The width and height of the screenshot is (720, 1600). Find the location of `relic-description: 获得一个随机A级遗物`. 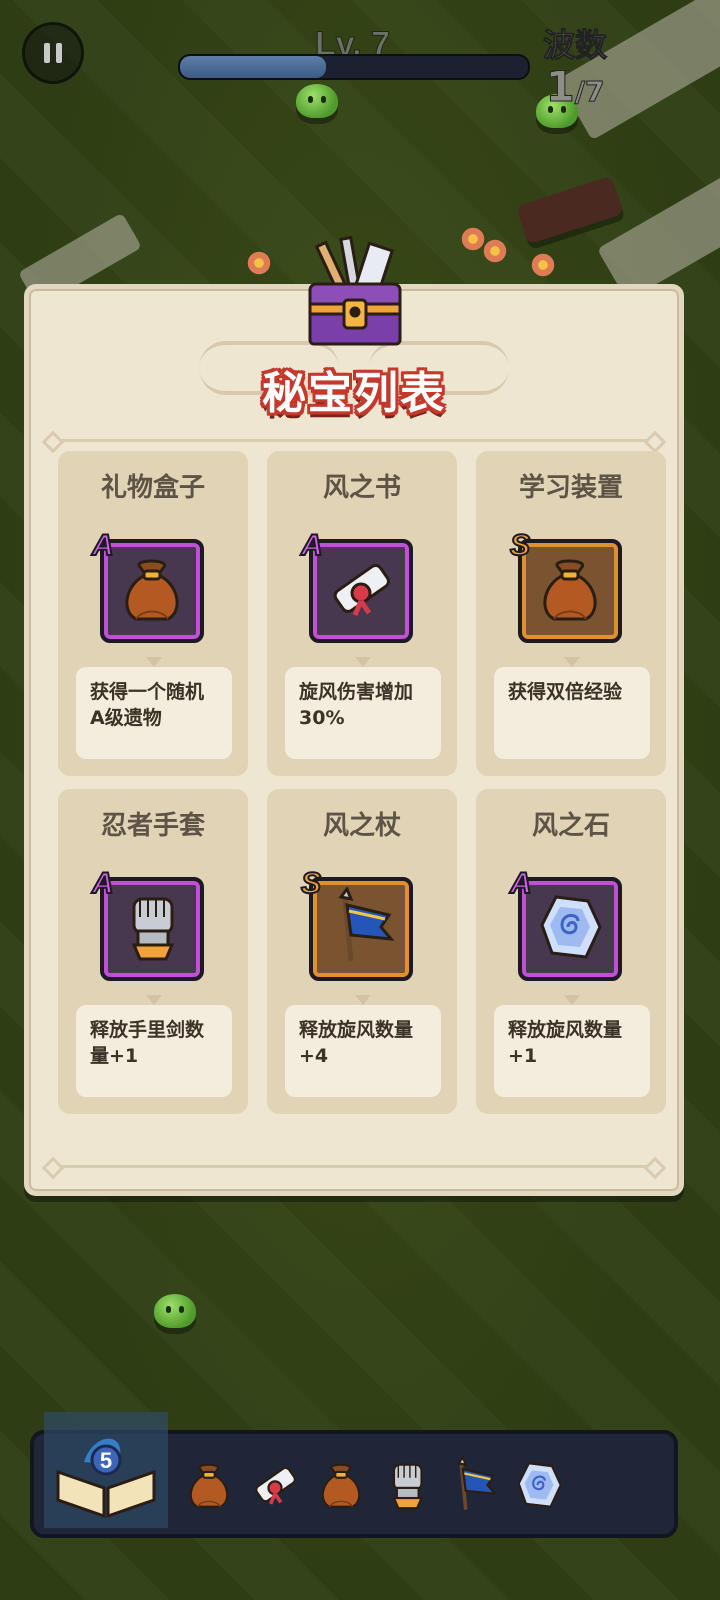

relic-description: 获得一个随机A级遗物 is located at coordinates (154, 708).